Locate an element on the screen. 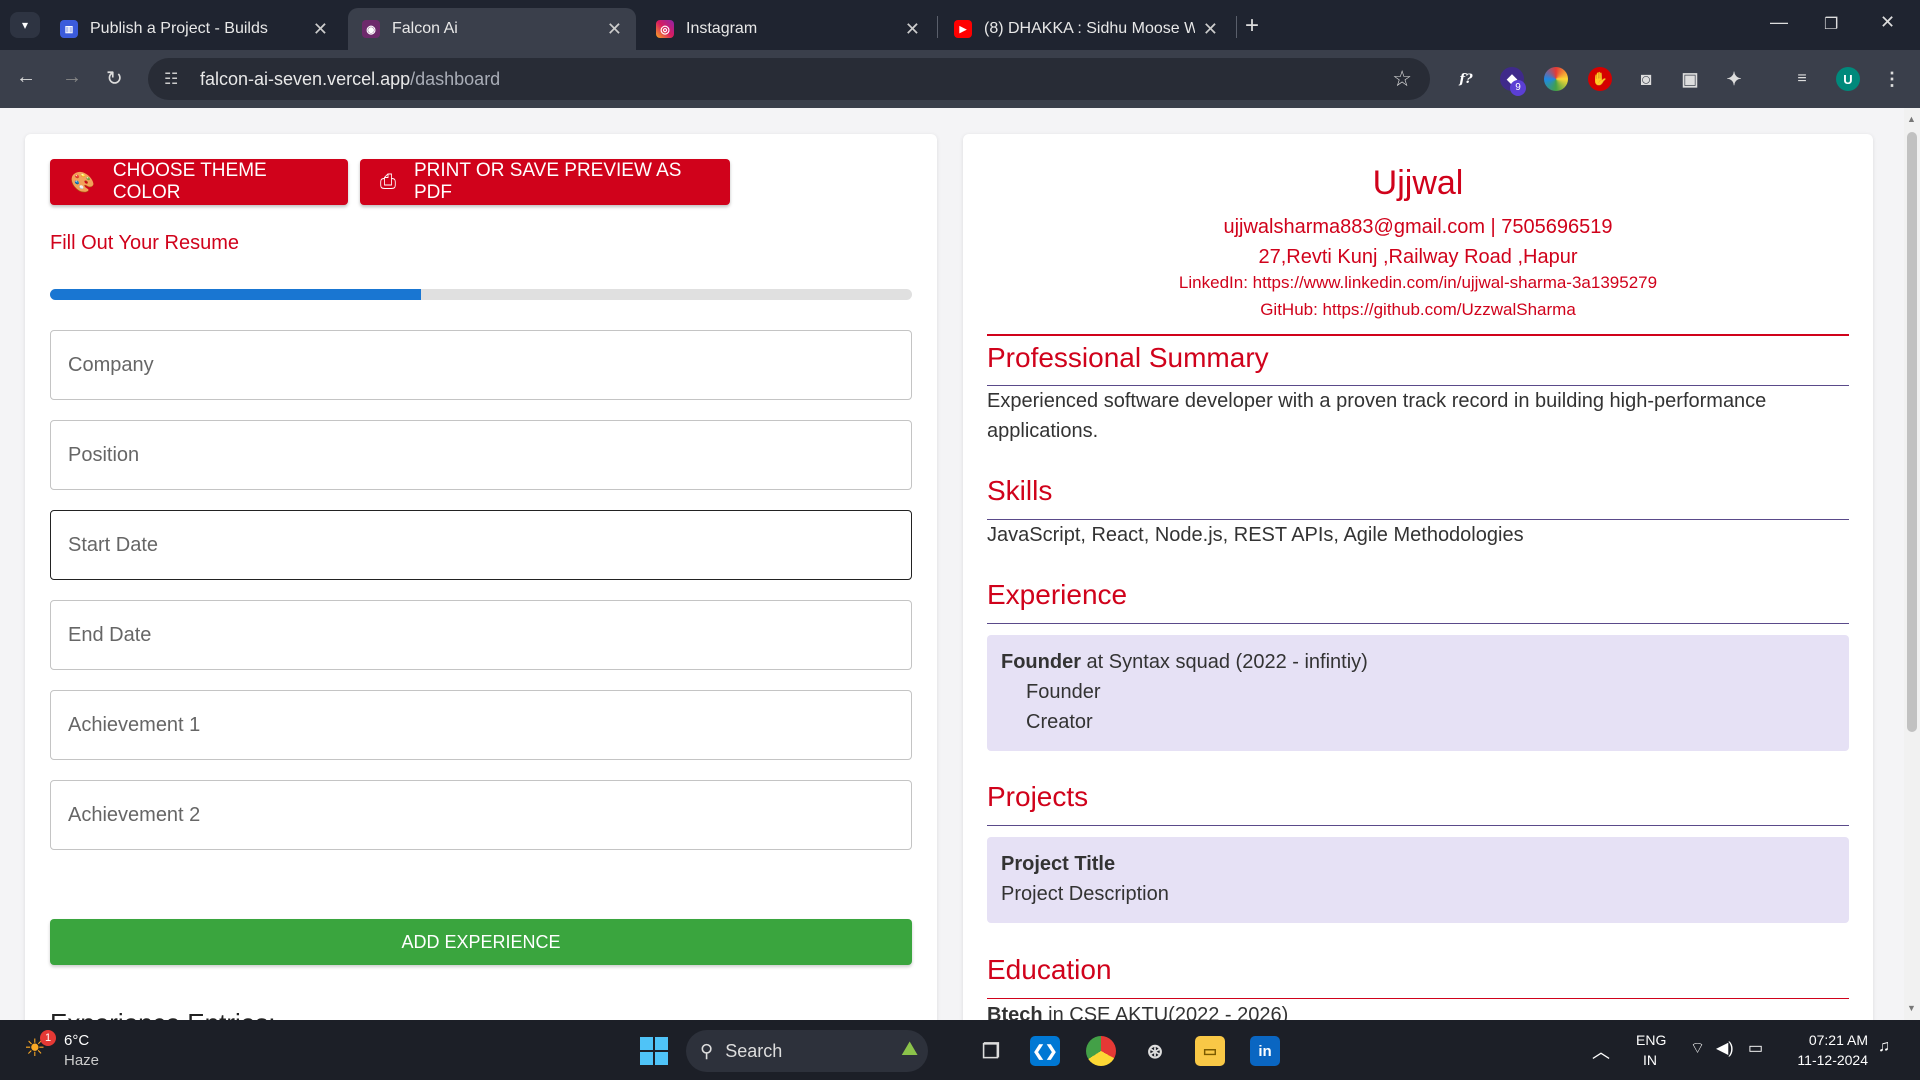 Image resolution: width=1920 pixels, height=1080 pixels. camera-extension-icon: ◙ is located at coordinates (1646, 79).